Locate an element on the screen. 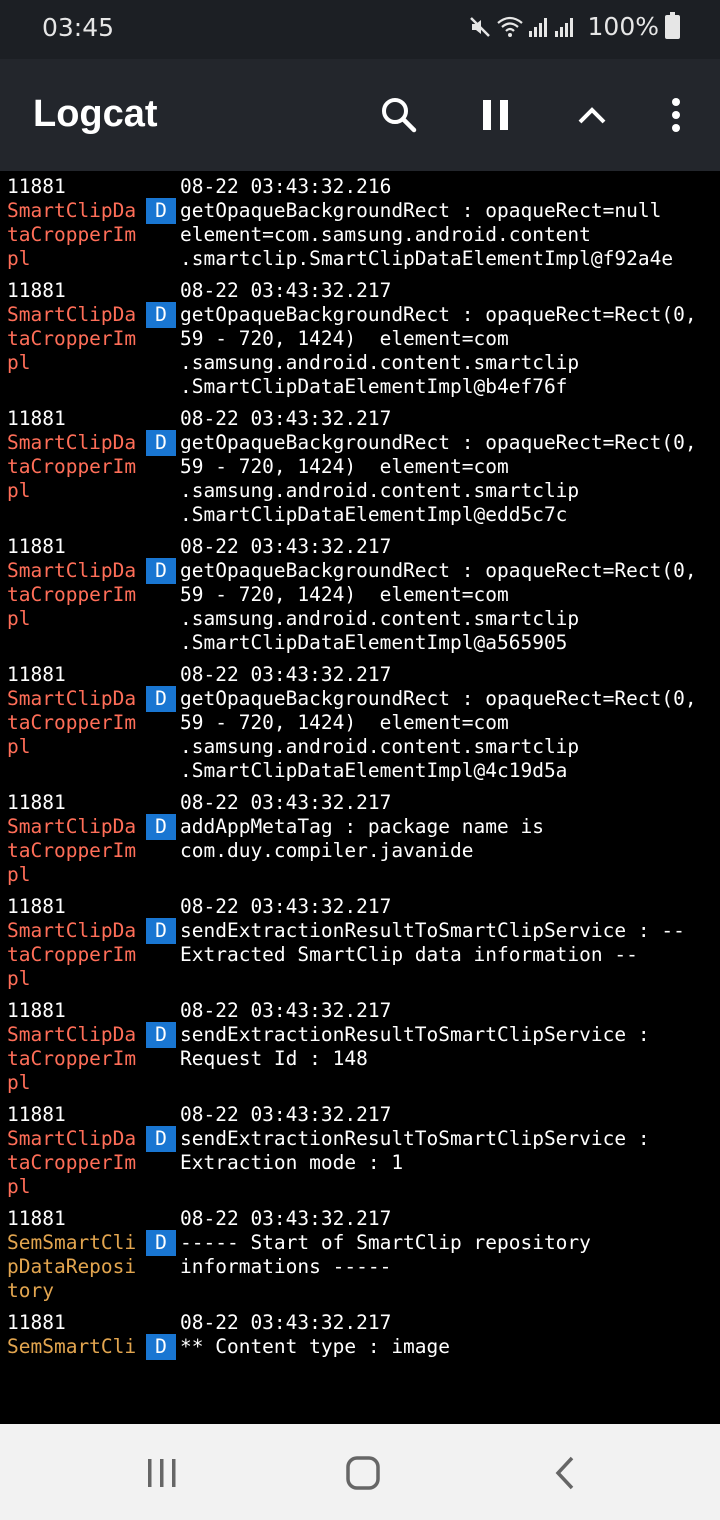 The image size is (720, 1520). log-tag-line: pDataReposi is located at coordinates (72, 1266).